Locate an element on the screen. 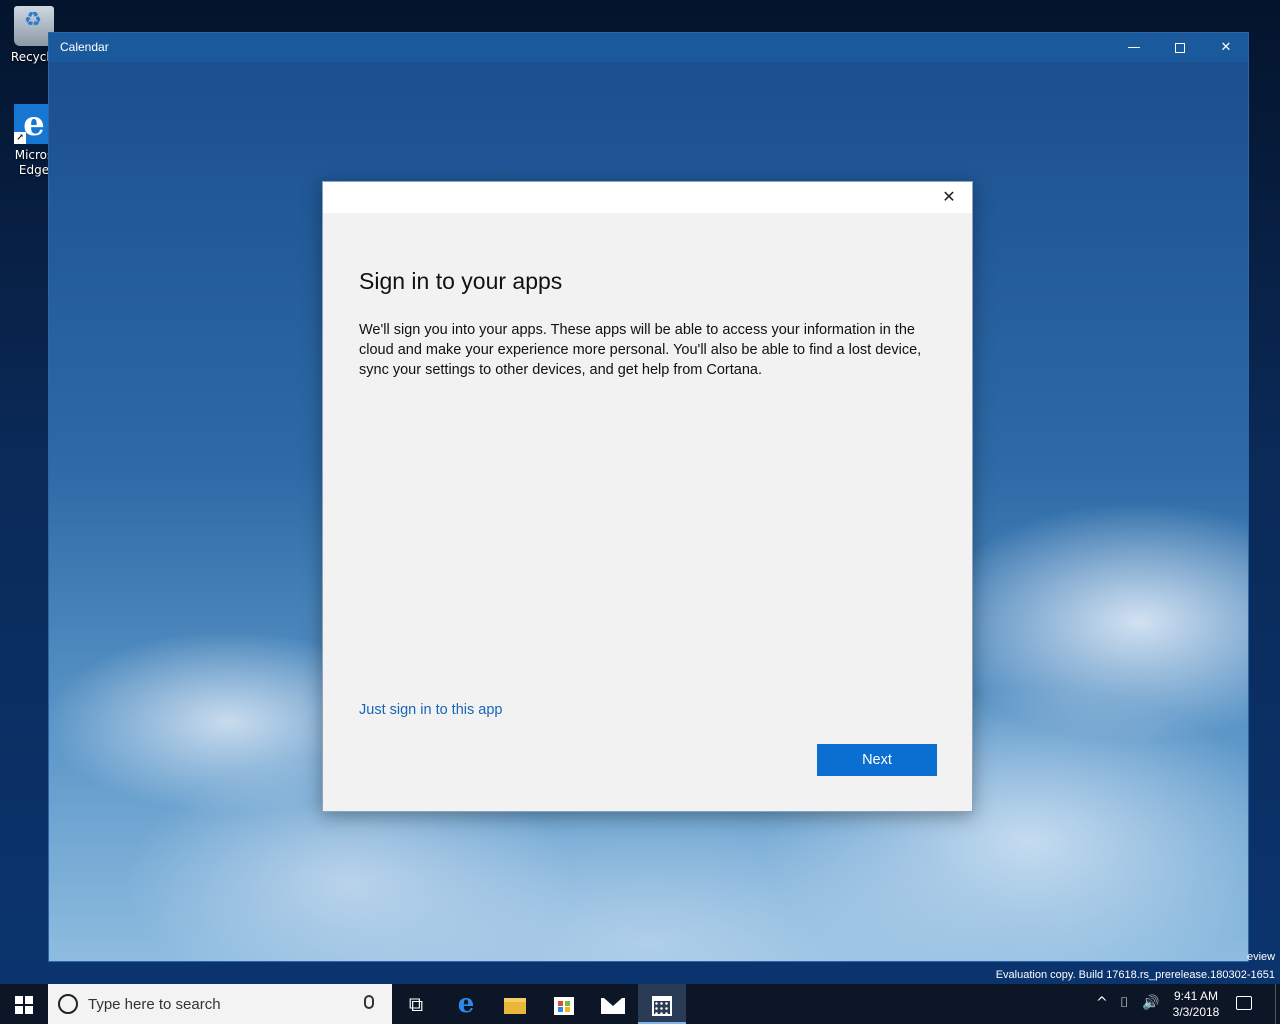 Image resolution: width=1280 pixels, height=1024 pixels. mail-icon is located at coordinates (613, 1005).